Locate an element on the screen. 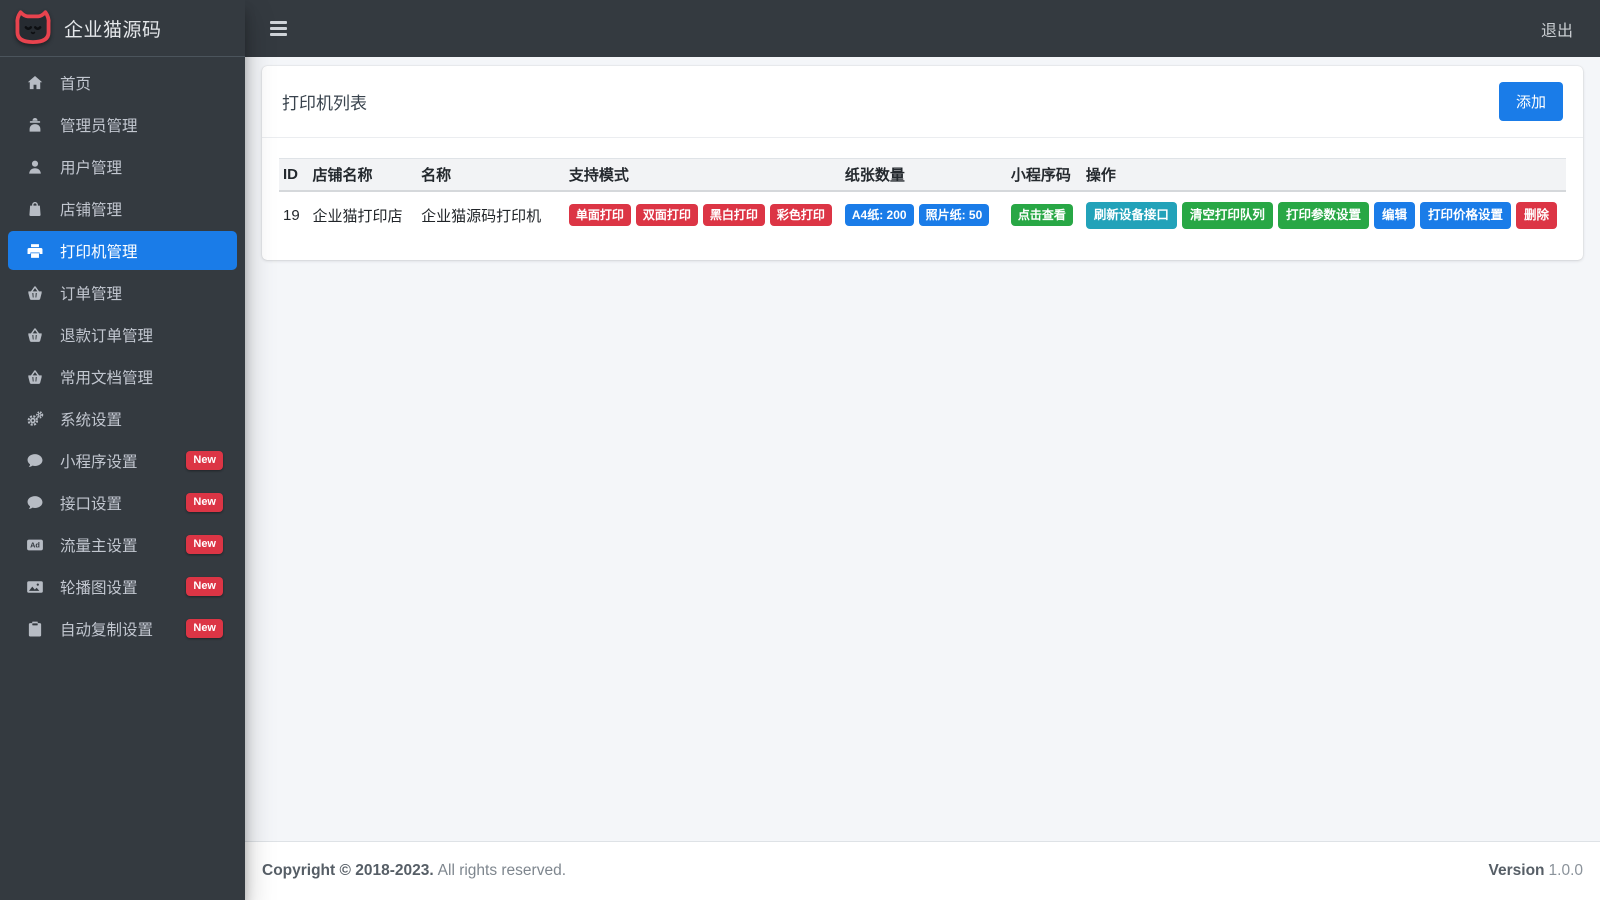 The width and height of the screenshot is (1600, 900). sidebar-item-label: 订单管理 is located at coordinates (91, 294).